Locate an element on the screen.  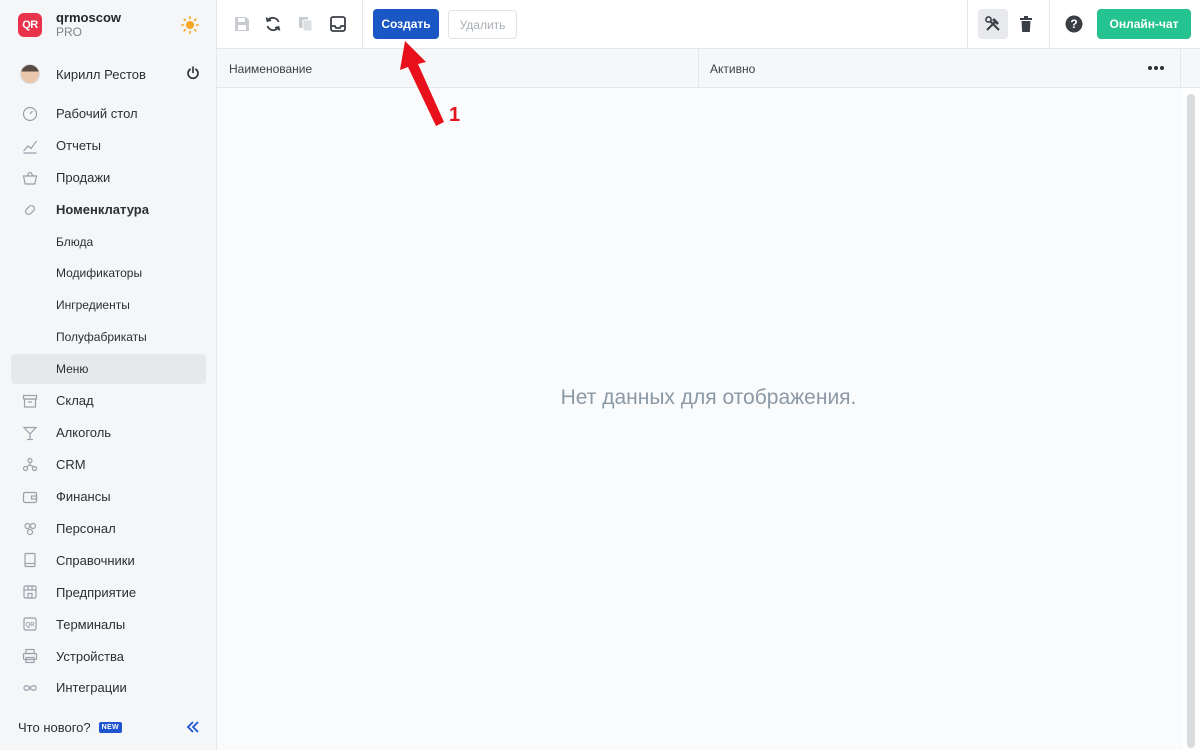
column-header-name: Наименование is located at coordinates (270, 68).